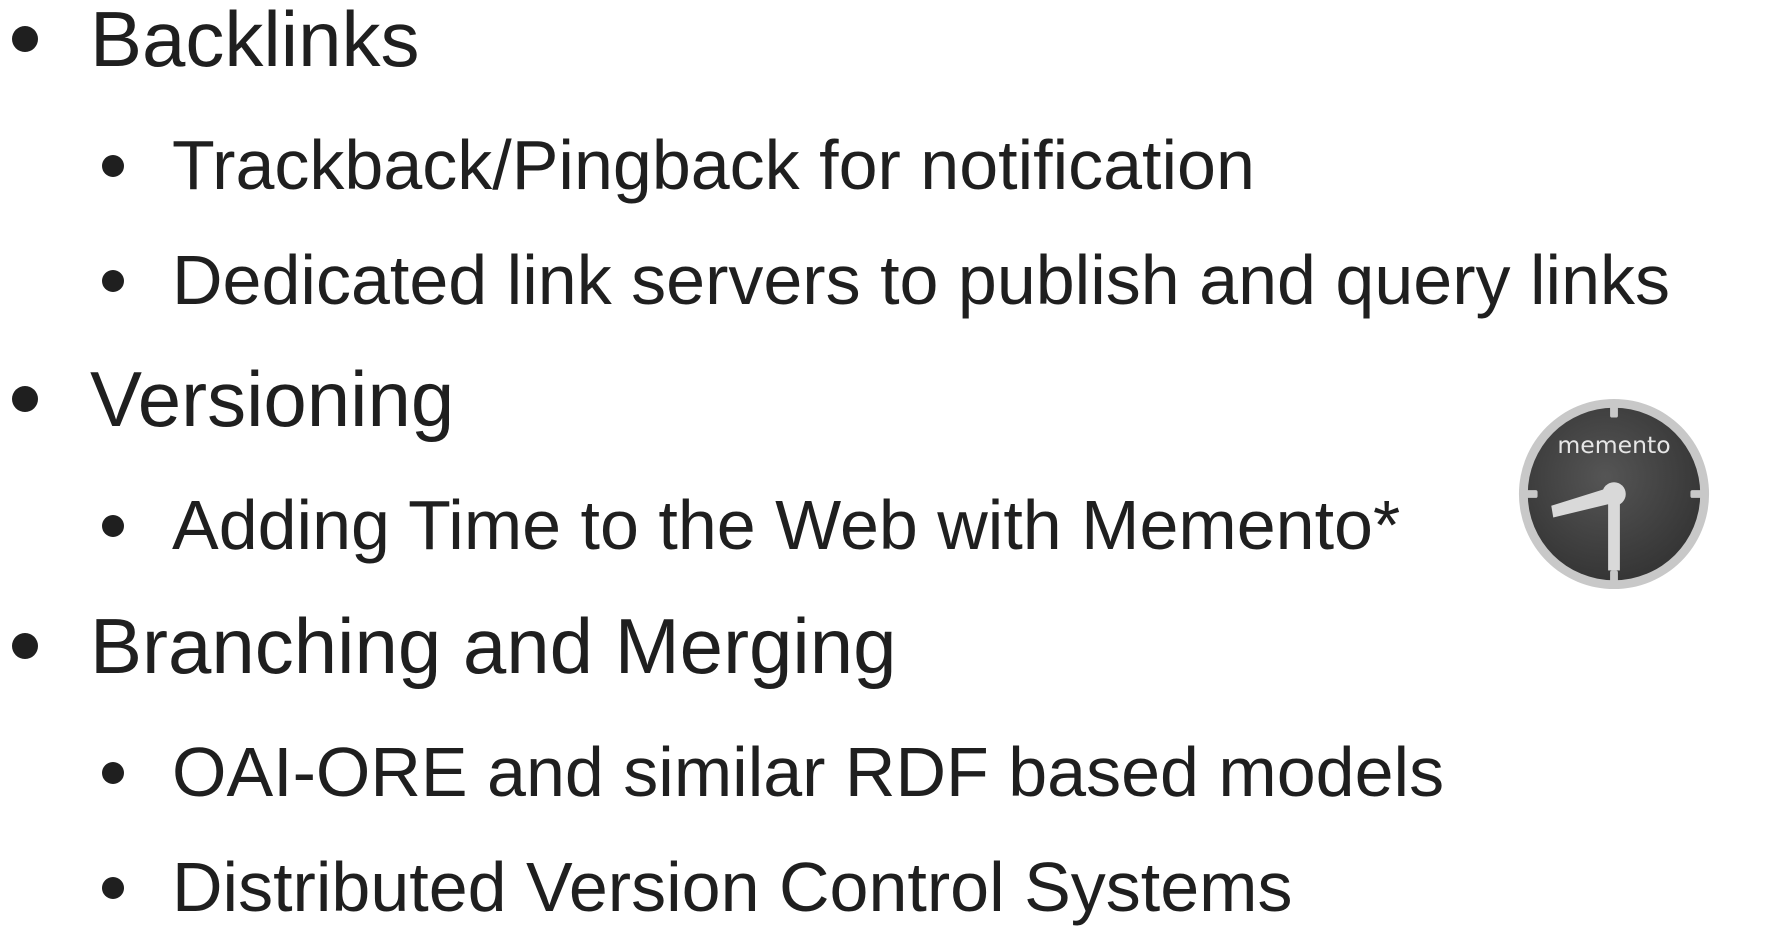 The image size is (1782, 926). I want to click on bullet-versioning: Versioning, so click(233, 399).